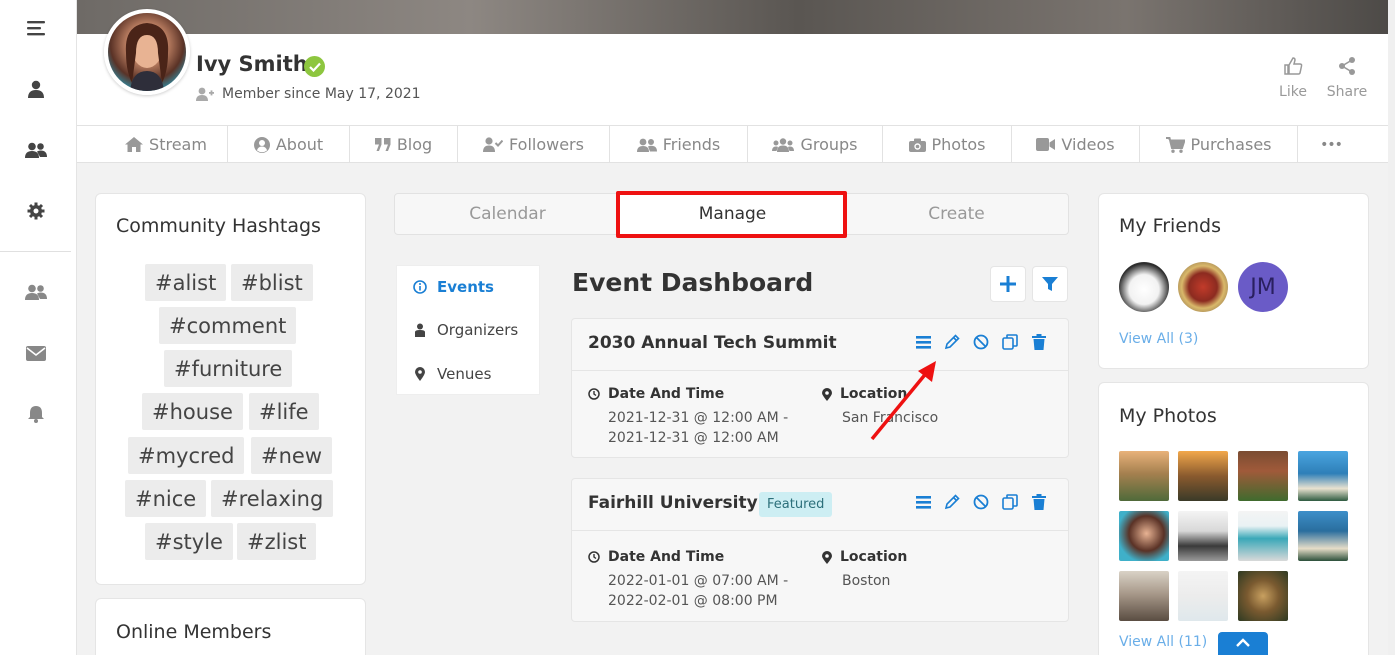 The width and height of the screenshot is (1395, 655). Describe the element at coordinates (507, 214) in the screenshot. I see `tab-calendar: Calendar` at that location.